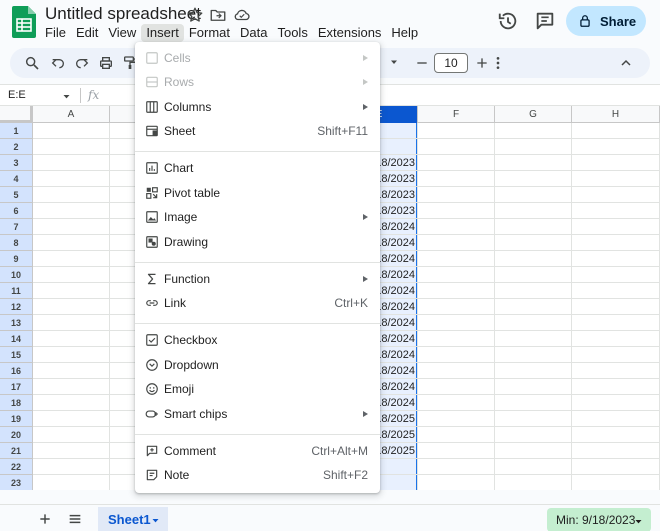 The image size is (660, 531). Describe the element at coordinates (196, 414) in the screenshot. I see `insert-menu-label: Smart chips` at that location.